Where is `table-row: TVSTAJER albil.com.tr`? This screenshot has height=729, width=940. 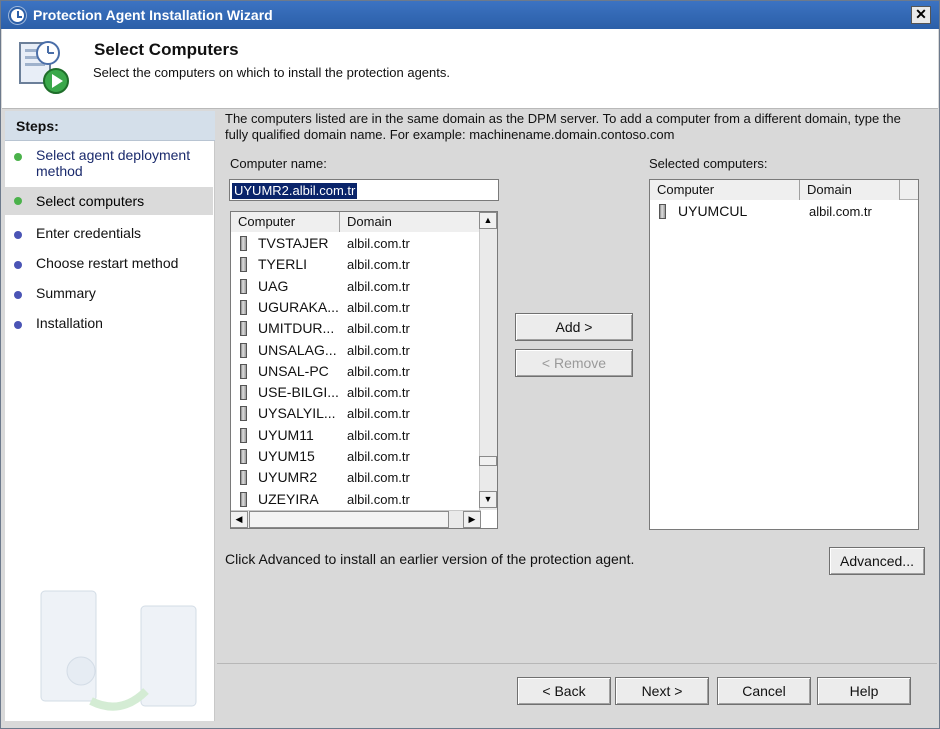
table-row: TVSTAJER albil.com.tr is located at coordinates (364, 244).